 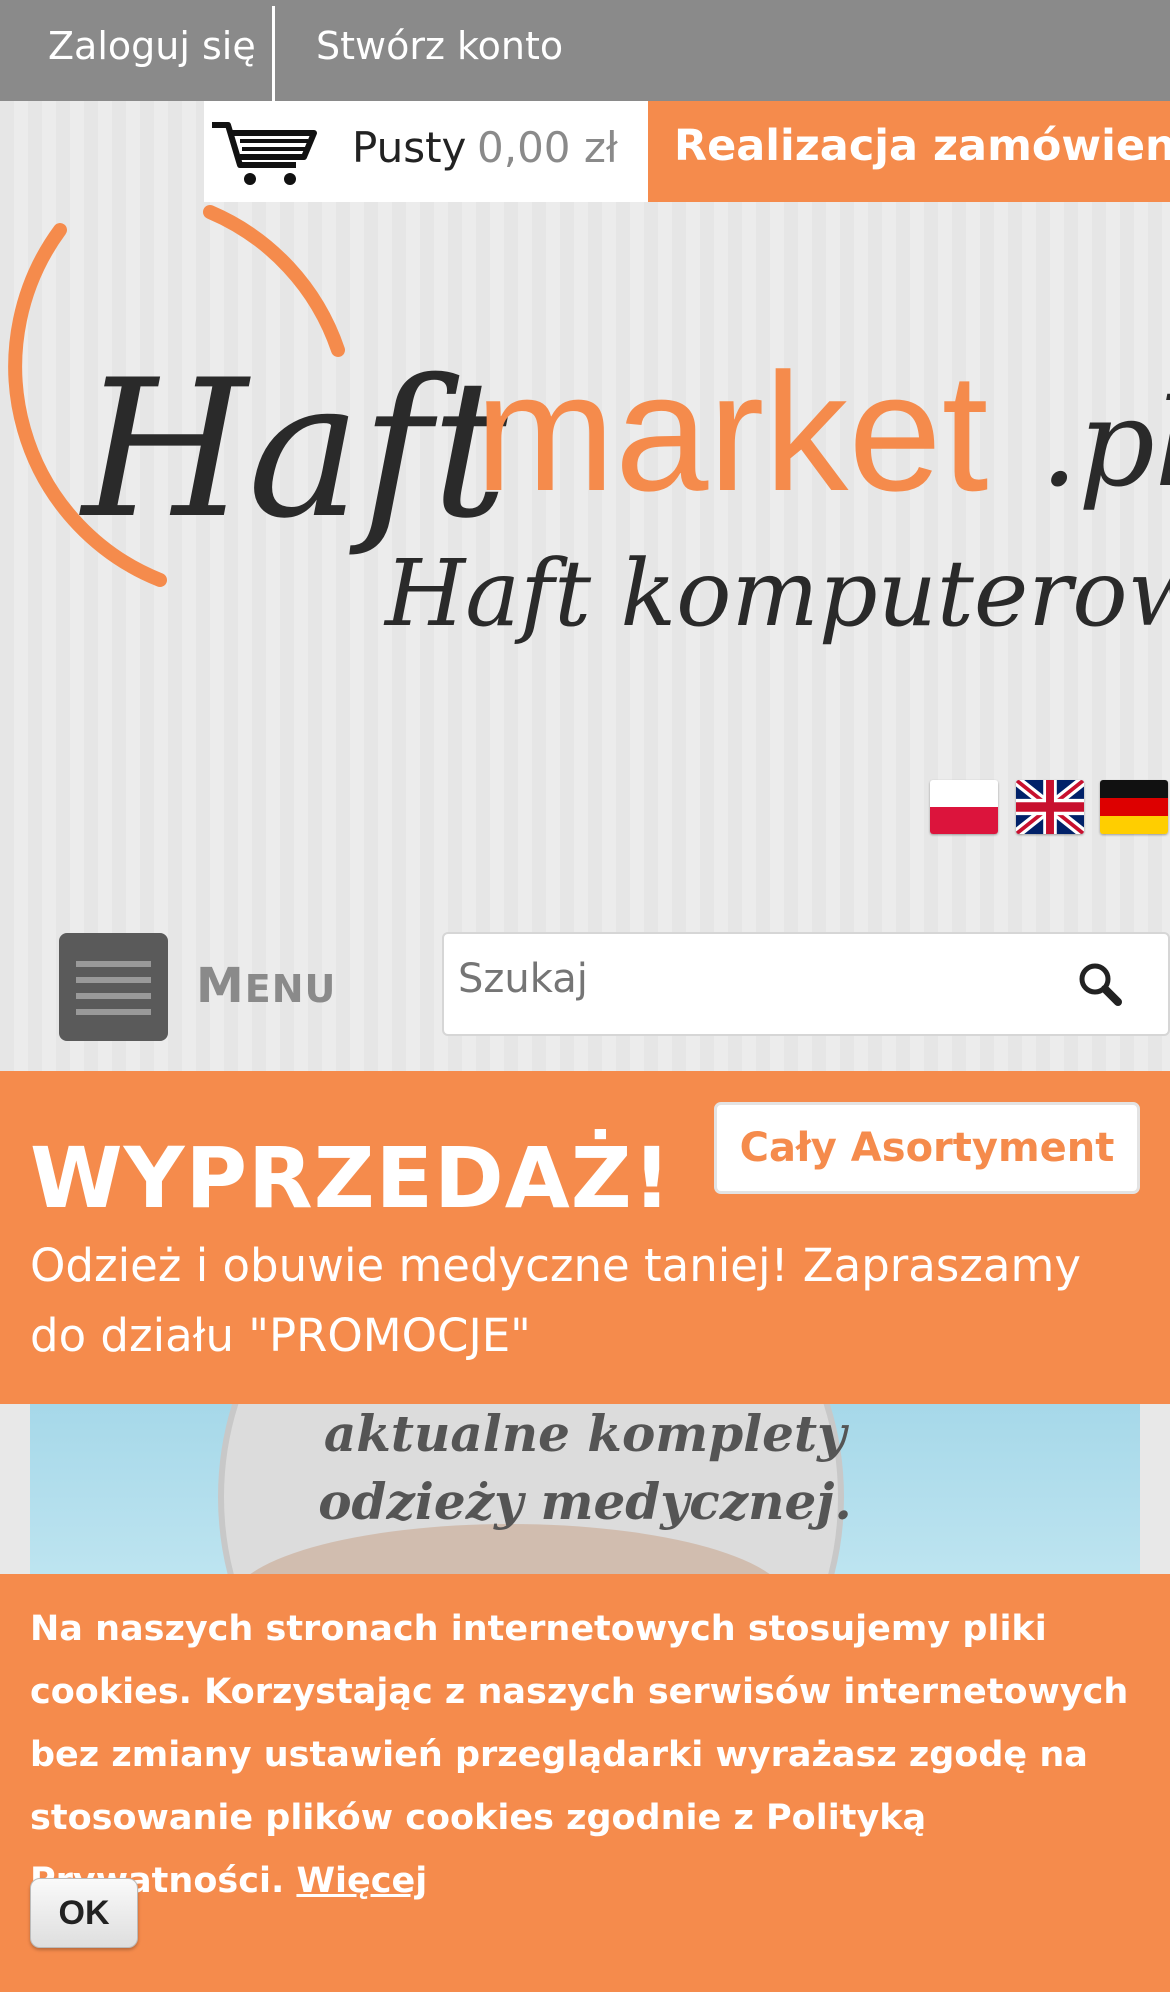 I want to click on menu-label-rest: ENU, so click(x=290, y=989).